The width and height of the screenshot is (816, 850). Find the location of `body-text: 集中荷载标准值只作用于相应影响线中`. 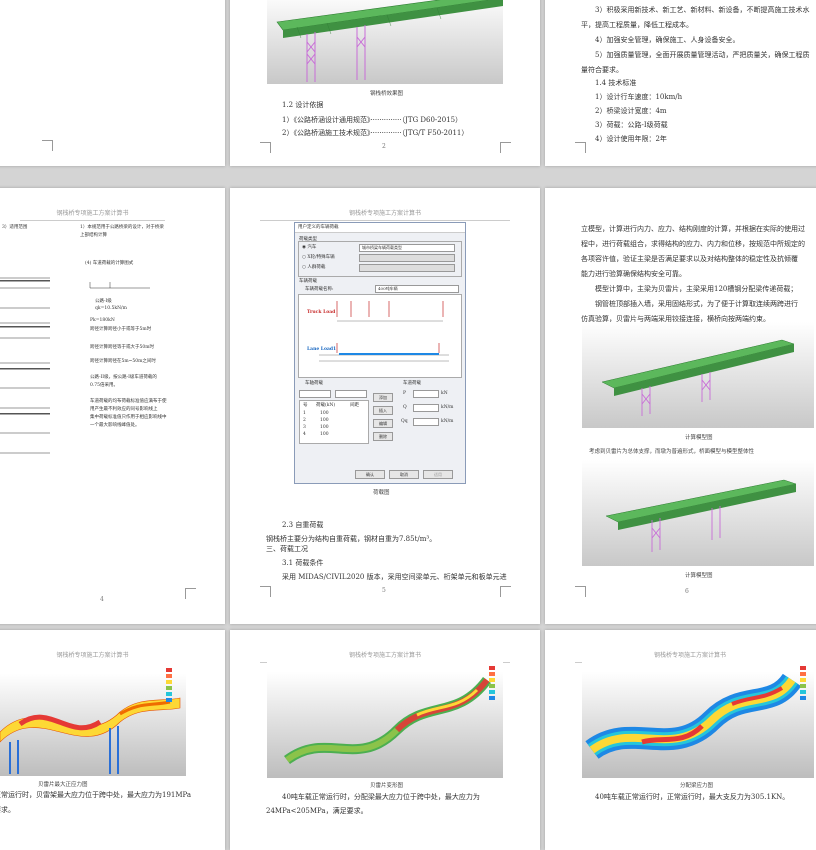

body-text: 集中荷载标准值只作用于相应影响线中 is located at coordinates (128, 417).